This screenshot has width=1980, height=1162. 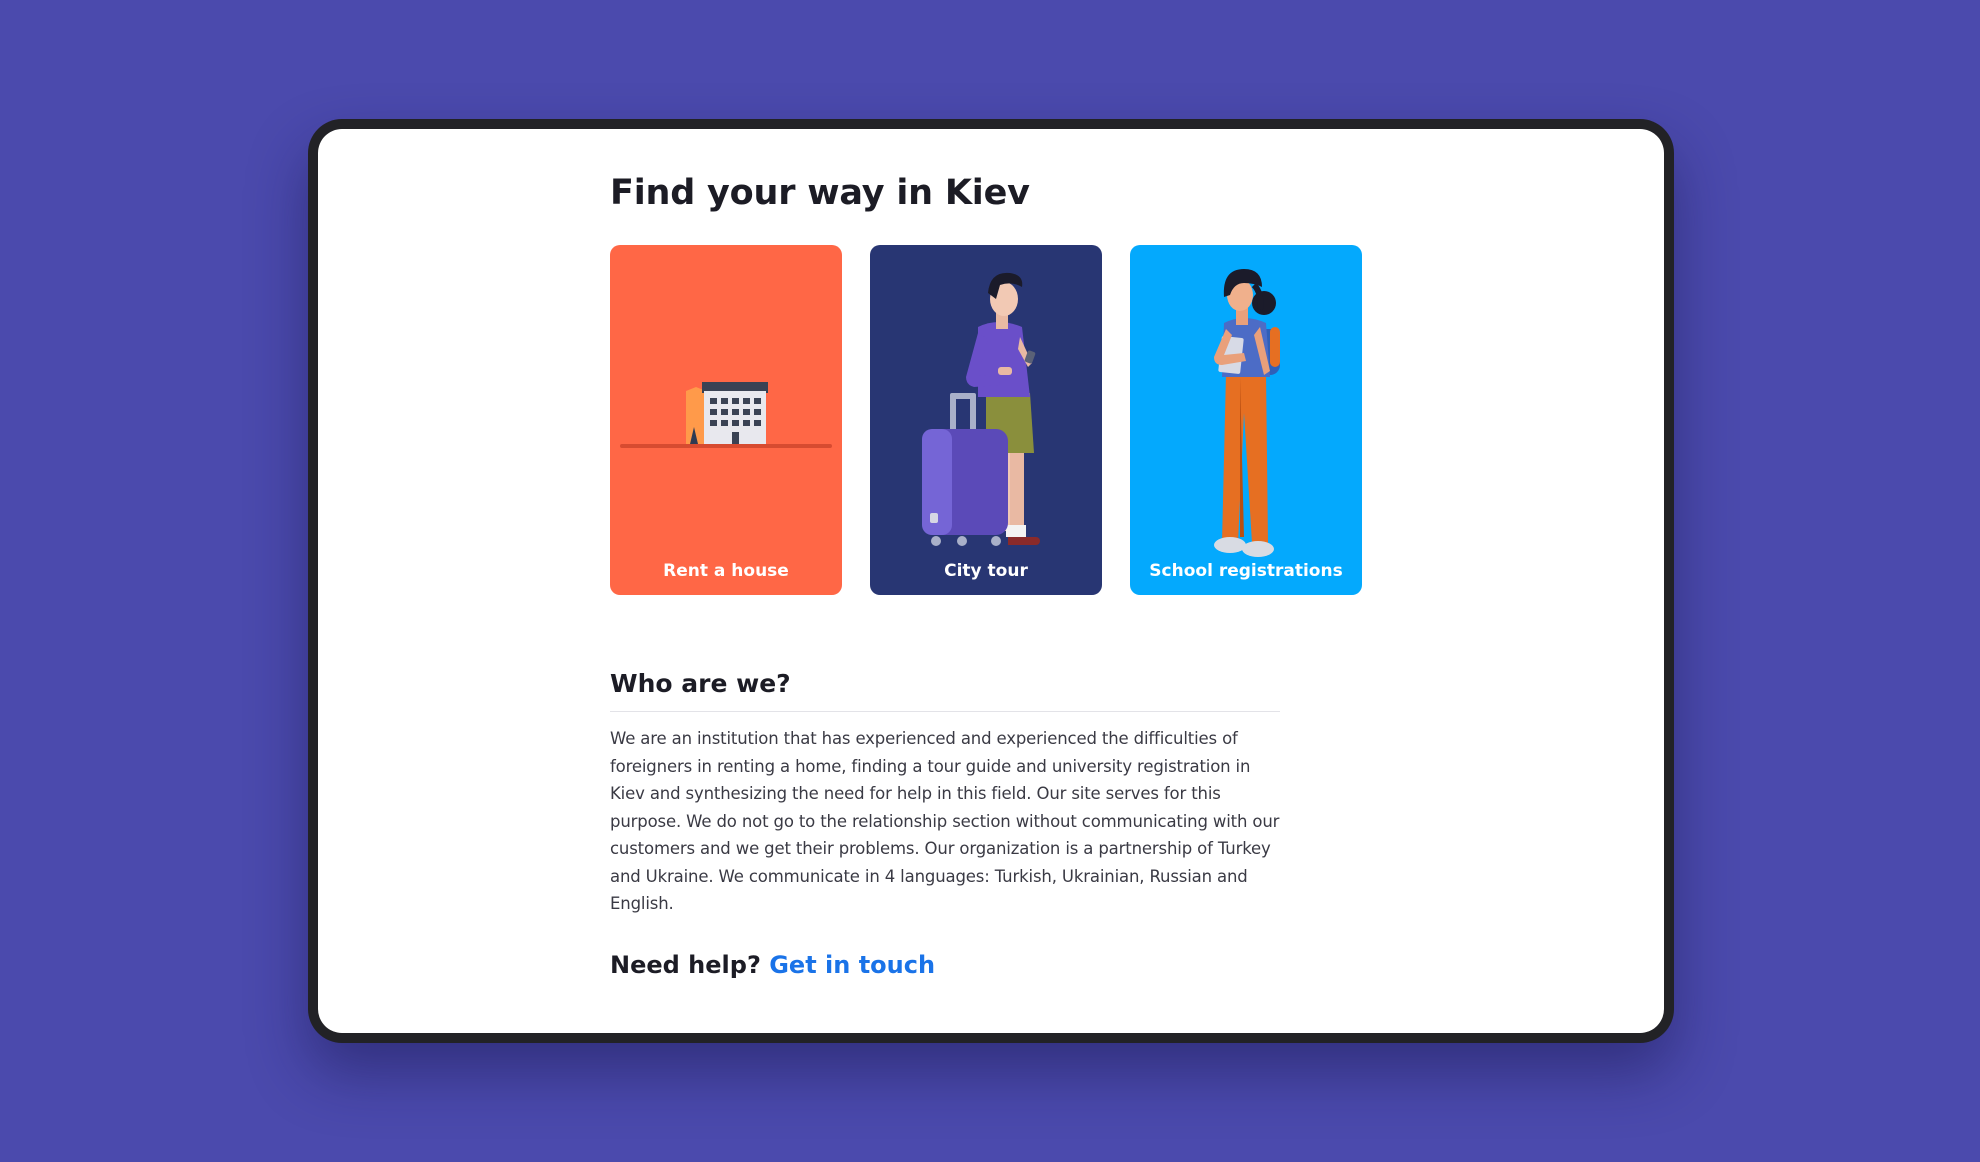 I want to click on card-label: Rent a house, so click(x=726, y=571).